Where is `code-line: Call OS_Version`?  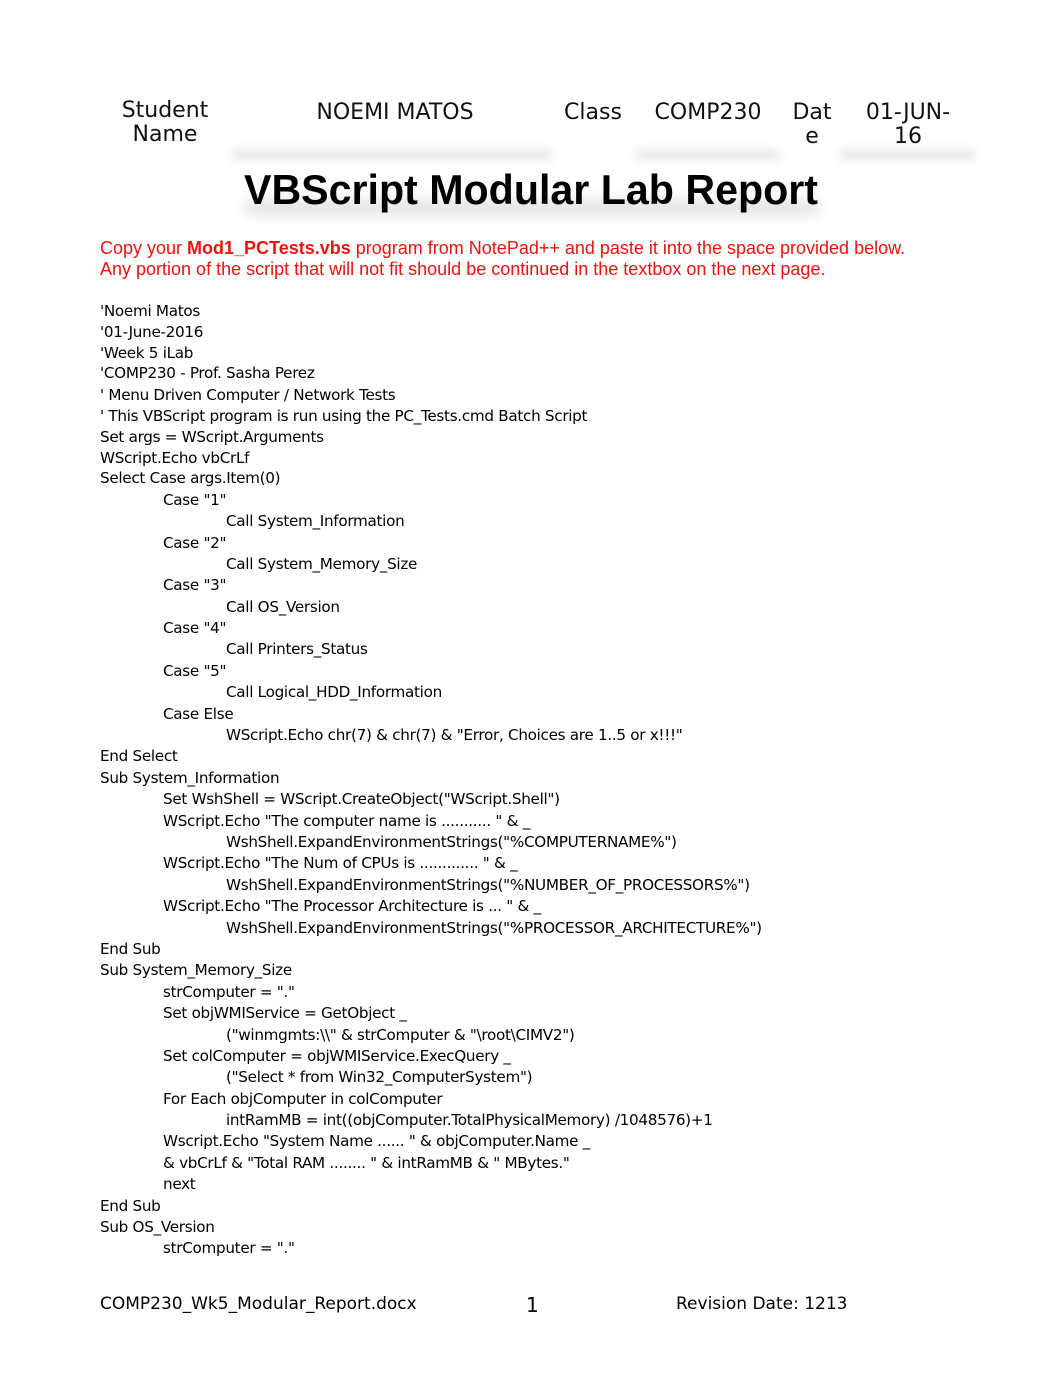
code-line: Call OS_Version is located at coordinates (283, 606).